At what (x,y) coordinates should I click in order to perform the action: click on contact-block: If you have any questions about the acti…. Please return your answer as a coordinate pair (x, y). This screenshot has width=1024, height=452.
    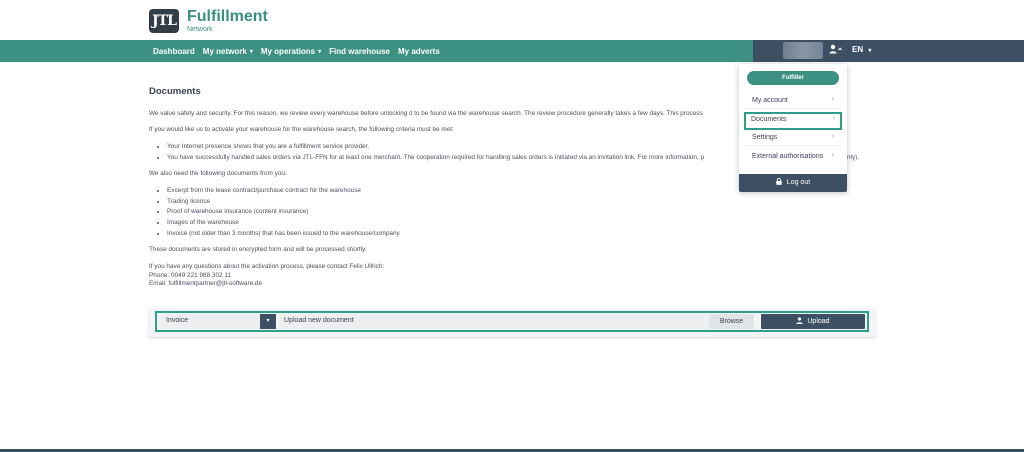
    Looking at the image, I should click on (514, 276).